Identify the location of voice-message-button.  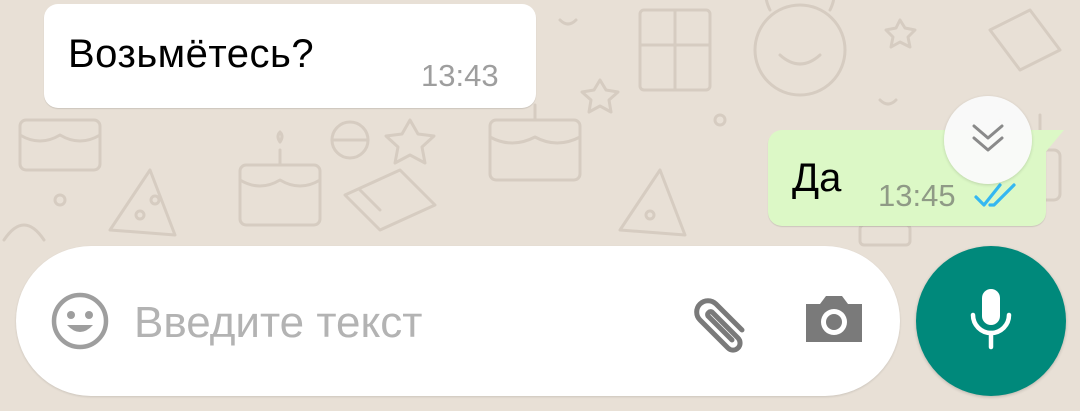
(991, 321).